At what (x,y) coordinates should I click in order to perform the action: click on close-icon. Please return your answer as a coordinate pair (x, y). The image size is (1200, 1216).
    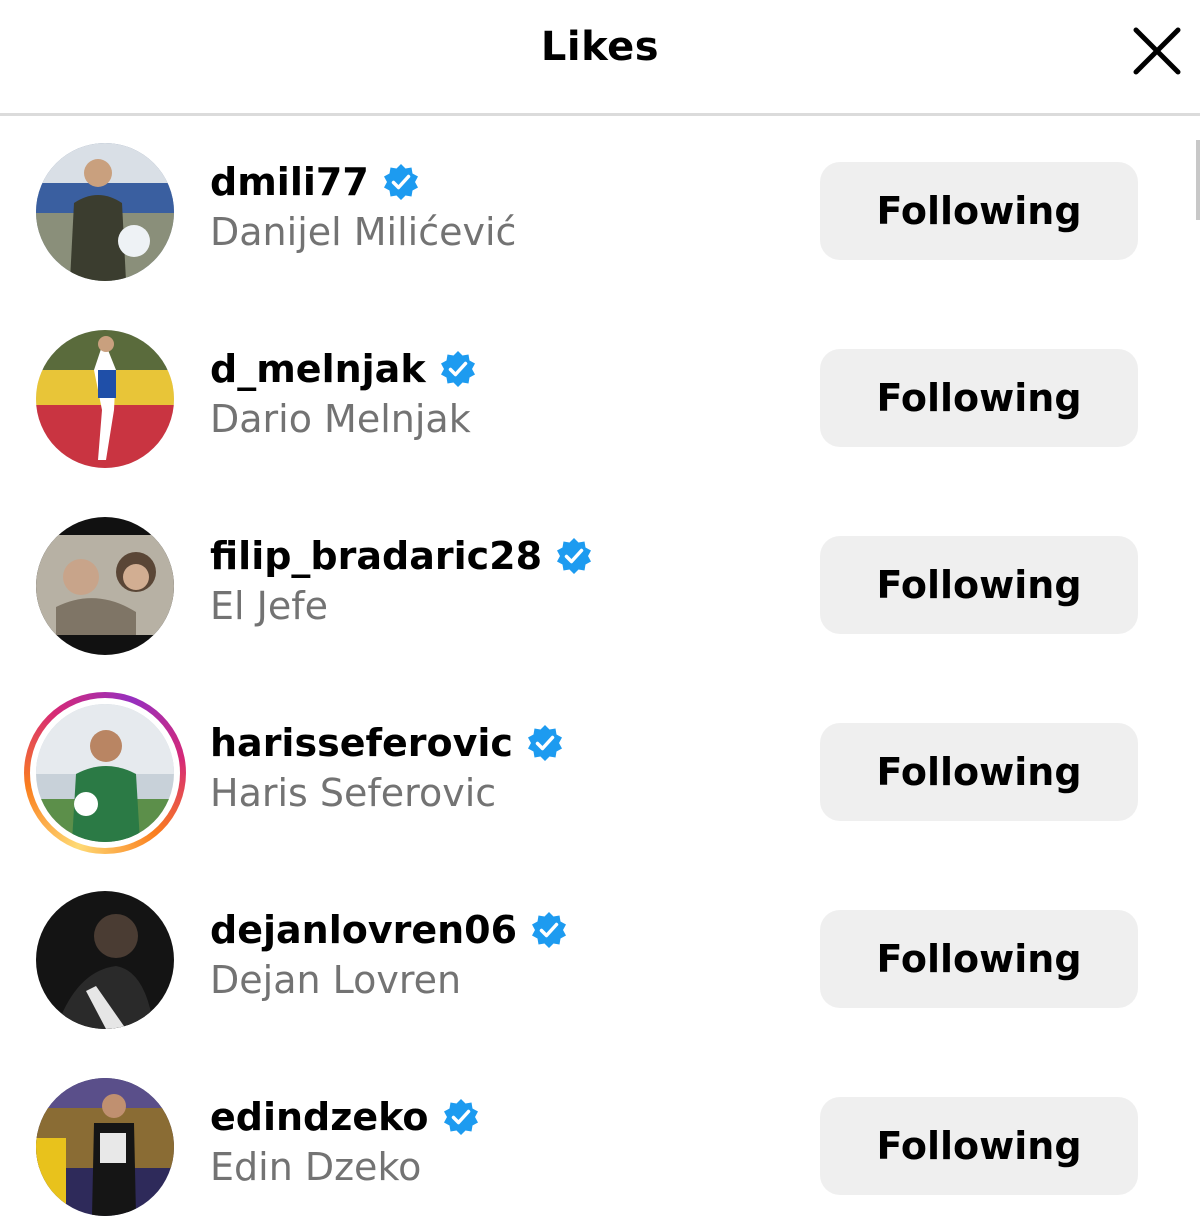
    Looking at the image, I should click on (1157, 51).